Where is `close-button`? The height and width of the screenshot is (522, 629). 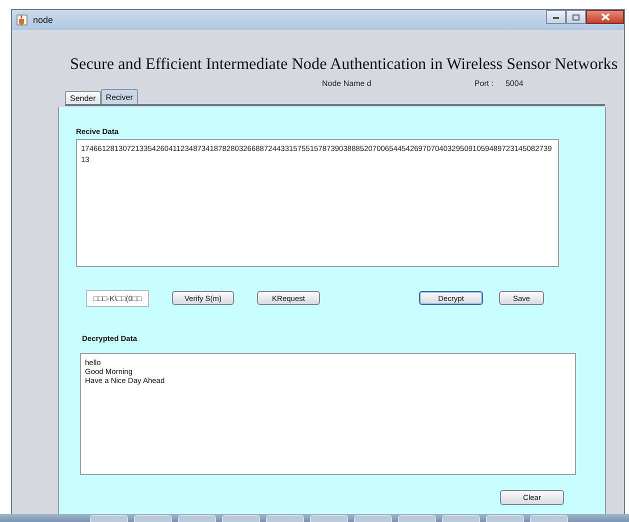 close-button is located at coordinates (605, 17).